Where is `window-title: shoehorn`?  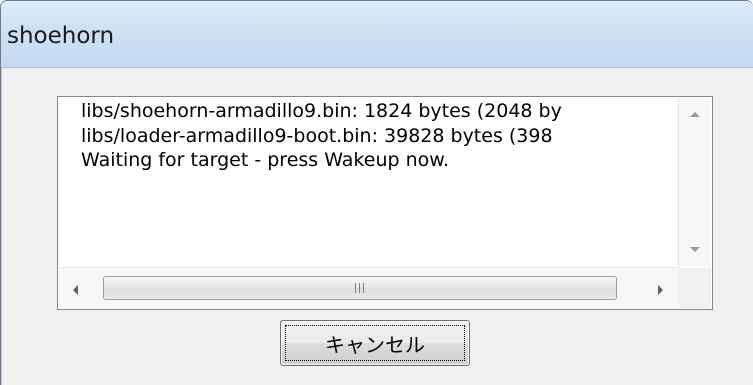 window-title: shoehorn is located at coordinates (61, 36).